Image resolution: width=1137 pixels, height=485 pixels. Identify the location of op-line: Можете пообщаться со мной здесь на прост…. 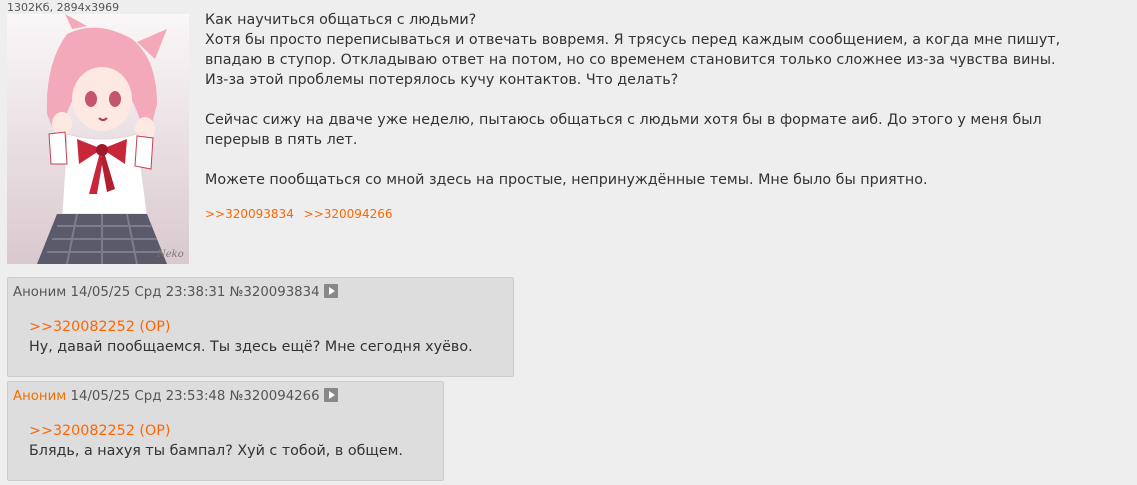
(566, 180).